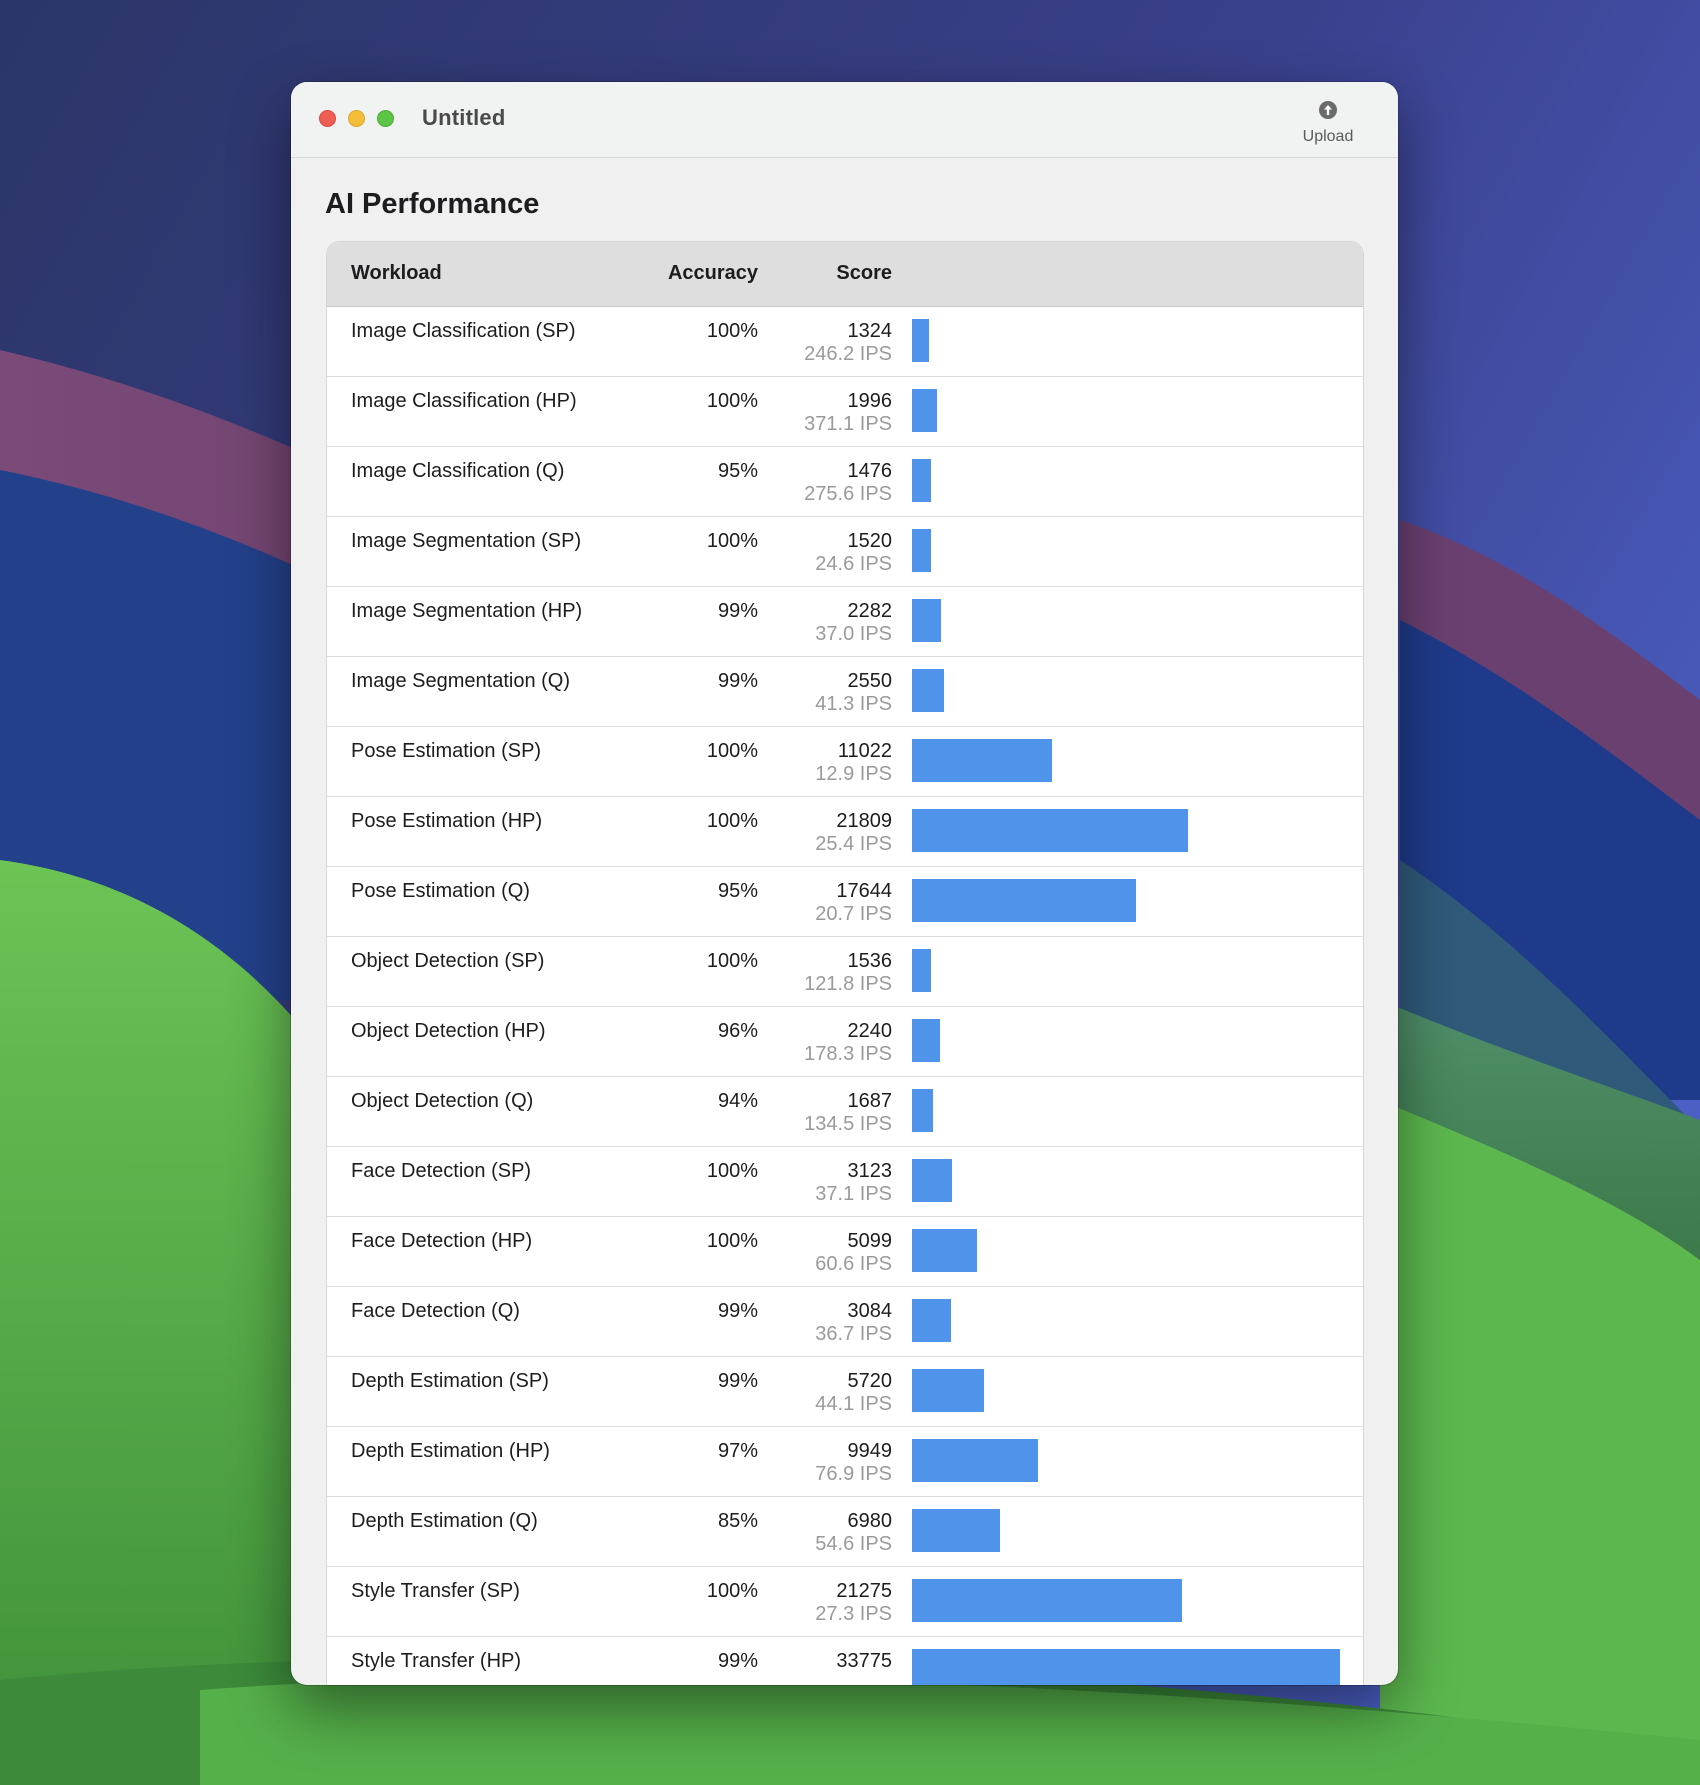  Describe the element at coordinates (396, 273) in the screenshot. I see `column-header-workload: Workload` at that location.